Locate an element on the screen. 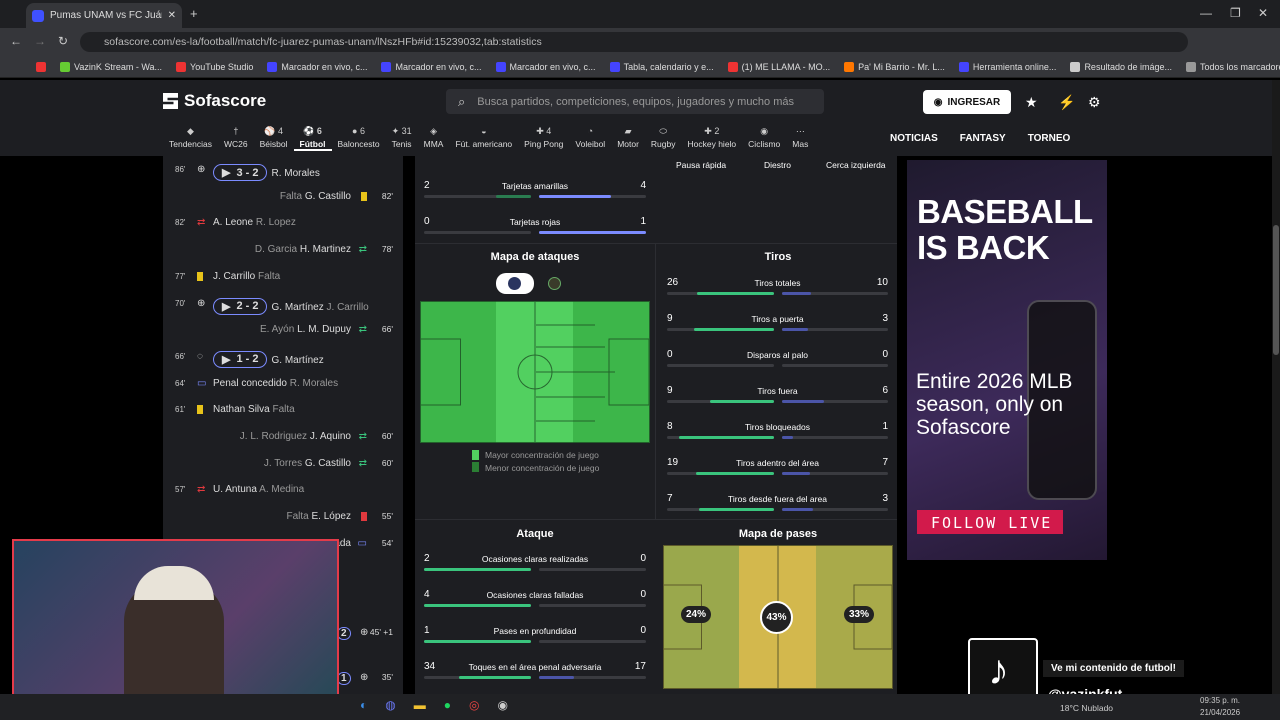 Image resolution: width=1280 pixels, height=720 pixels. juarez-crest-icon is located at coordinates (554, 283).